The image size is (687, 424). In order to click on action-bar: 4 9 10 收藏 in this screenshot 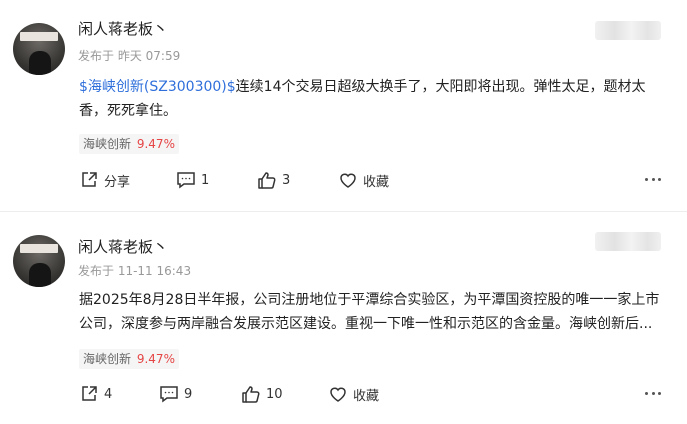, I will do `click(343, 395)`.